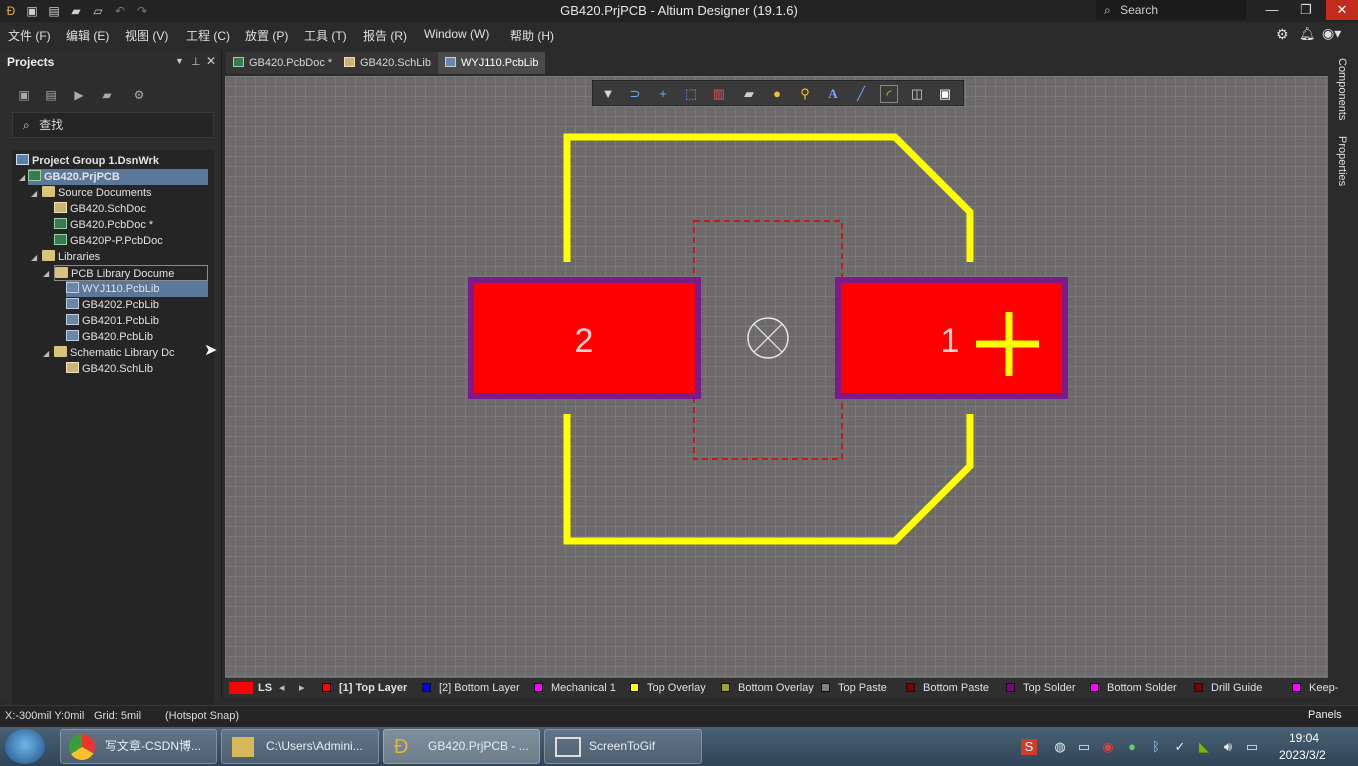 This screenshot has height=766, width=1358. Describe the element at coordinates (109, 337) in the screenshot. I see `tree-item-gb420-pcblib: GB420.PcbLib` at that location.